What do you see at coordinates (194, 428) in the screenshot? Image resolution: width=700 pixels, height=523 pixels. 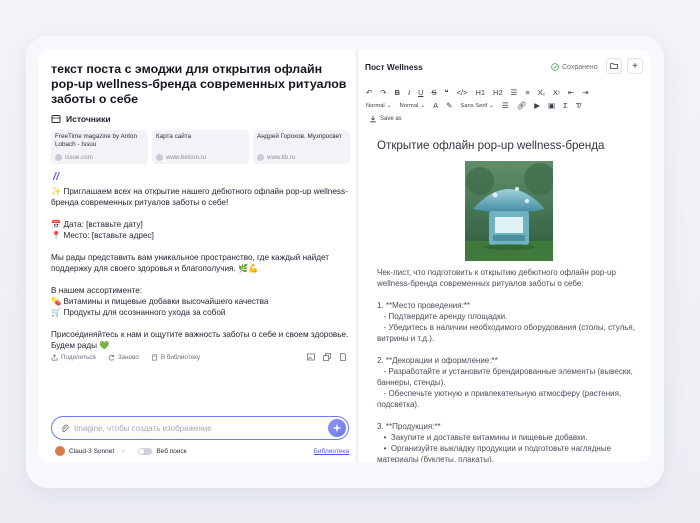 I see `prompt-input` at bounding box center [194, 428].